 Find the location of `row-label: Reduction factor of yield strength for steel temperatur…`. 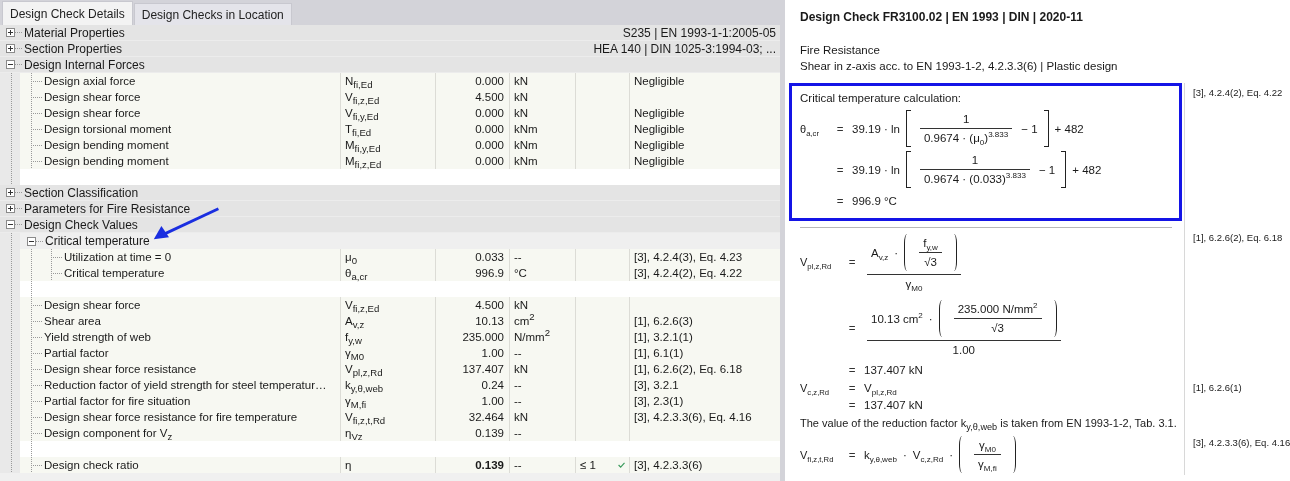

row-label: Reduction factor of yield strength for steel temperatur… is located at coordinates (185, 385).